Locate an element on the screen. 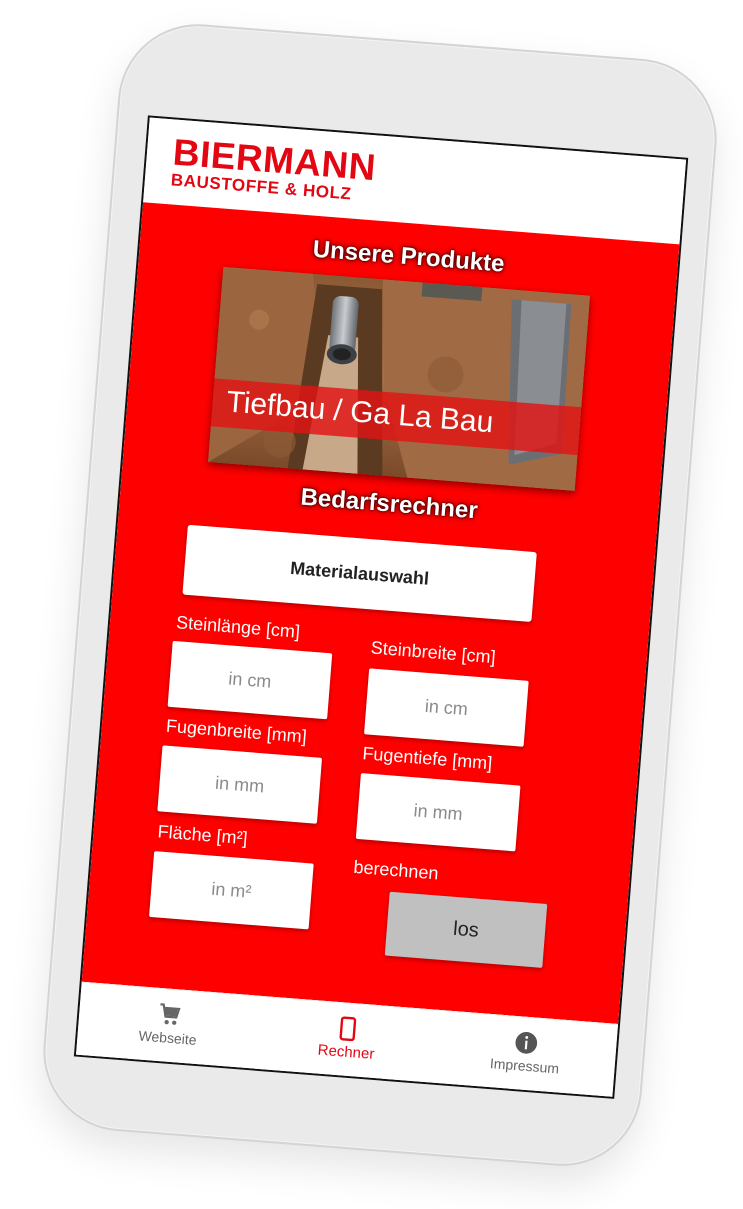  trench-photo is located at coordinates (399, 378).